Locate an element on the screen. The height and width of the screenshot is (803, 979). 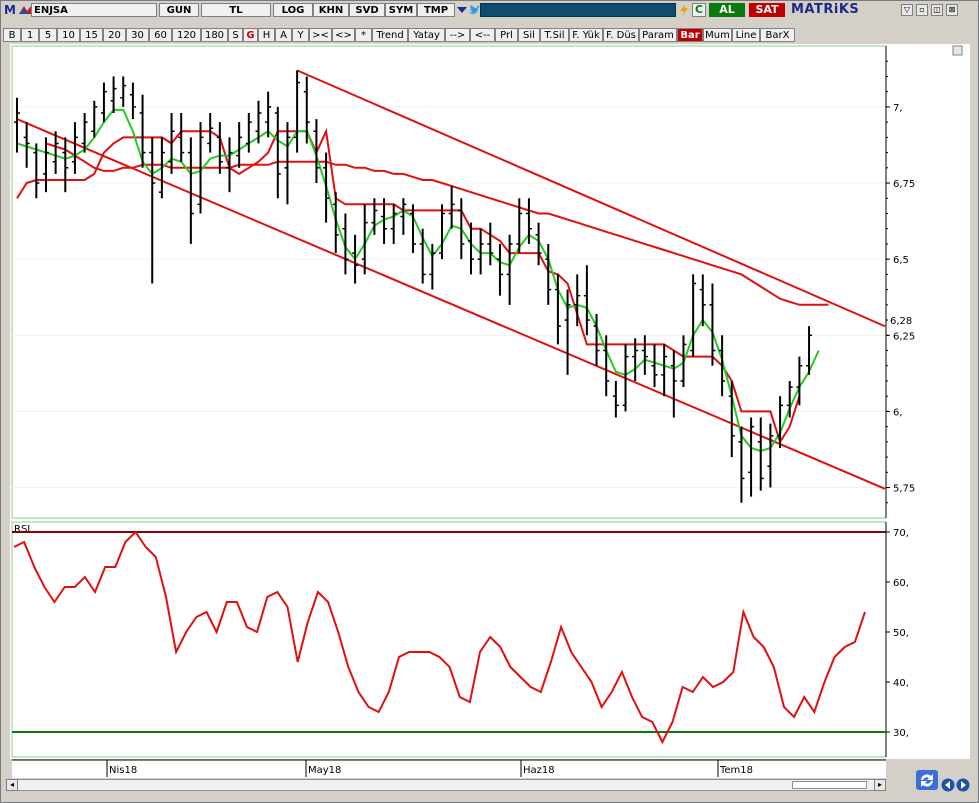
rsi-tick-label: 70, is located at coordinates (901, 533).